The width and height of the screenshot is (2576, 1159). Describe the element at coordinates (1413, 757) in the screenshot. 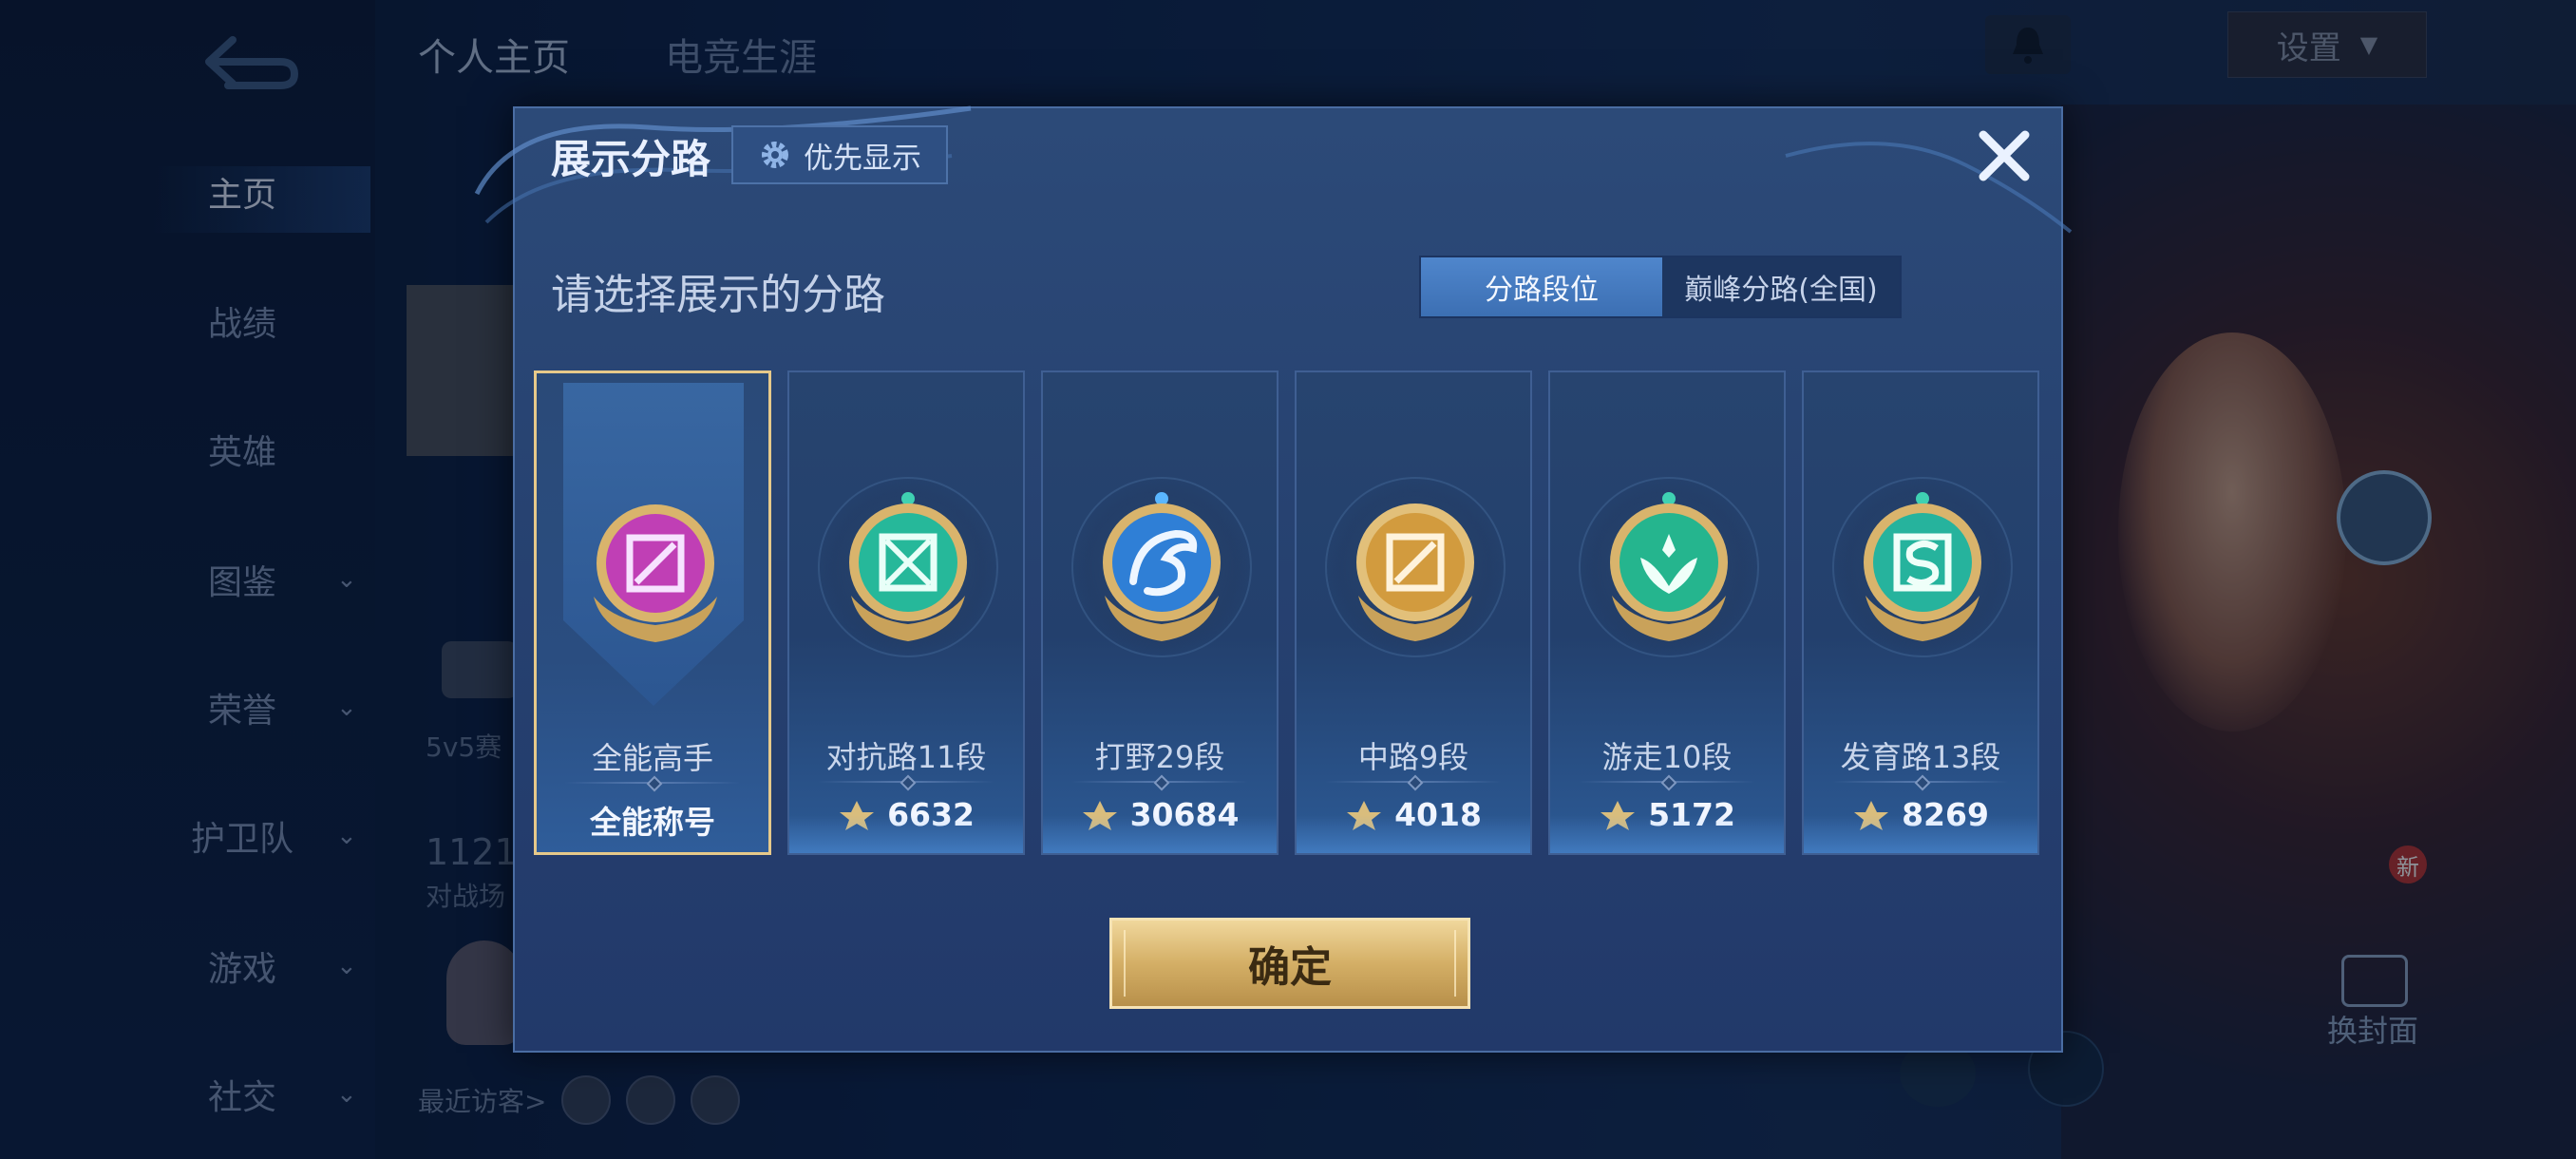

I see `lane-rank-label: 中路9段` at that location.